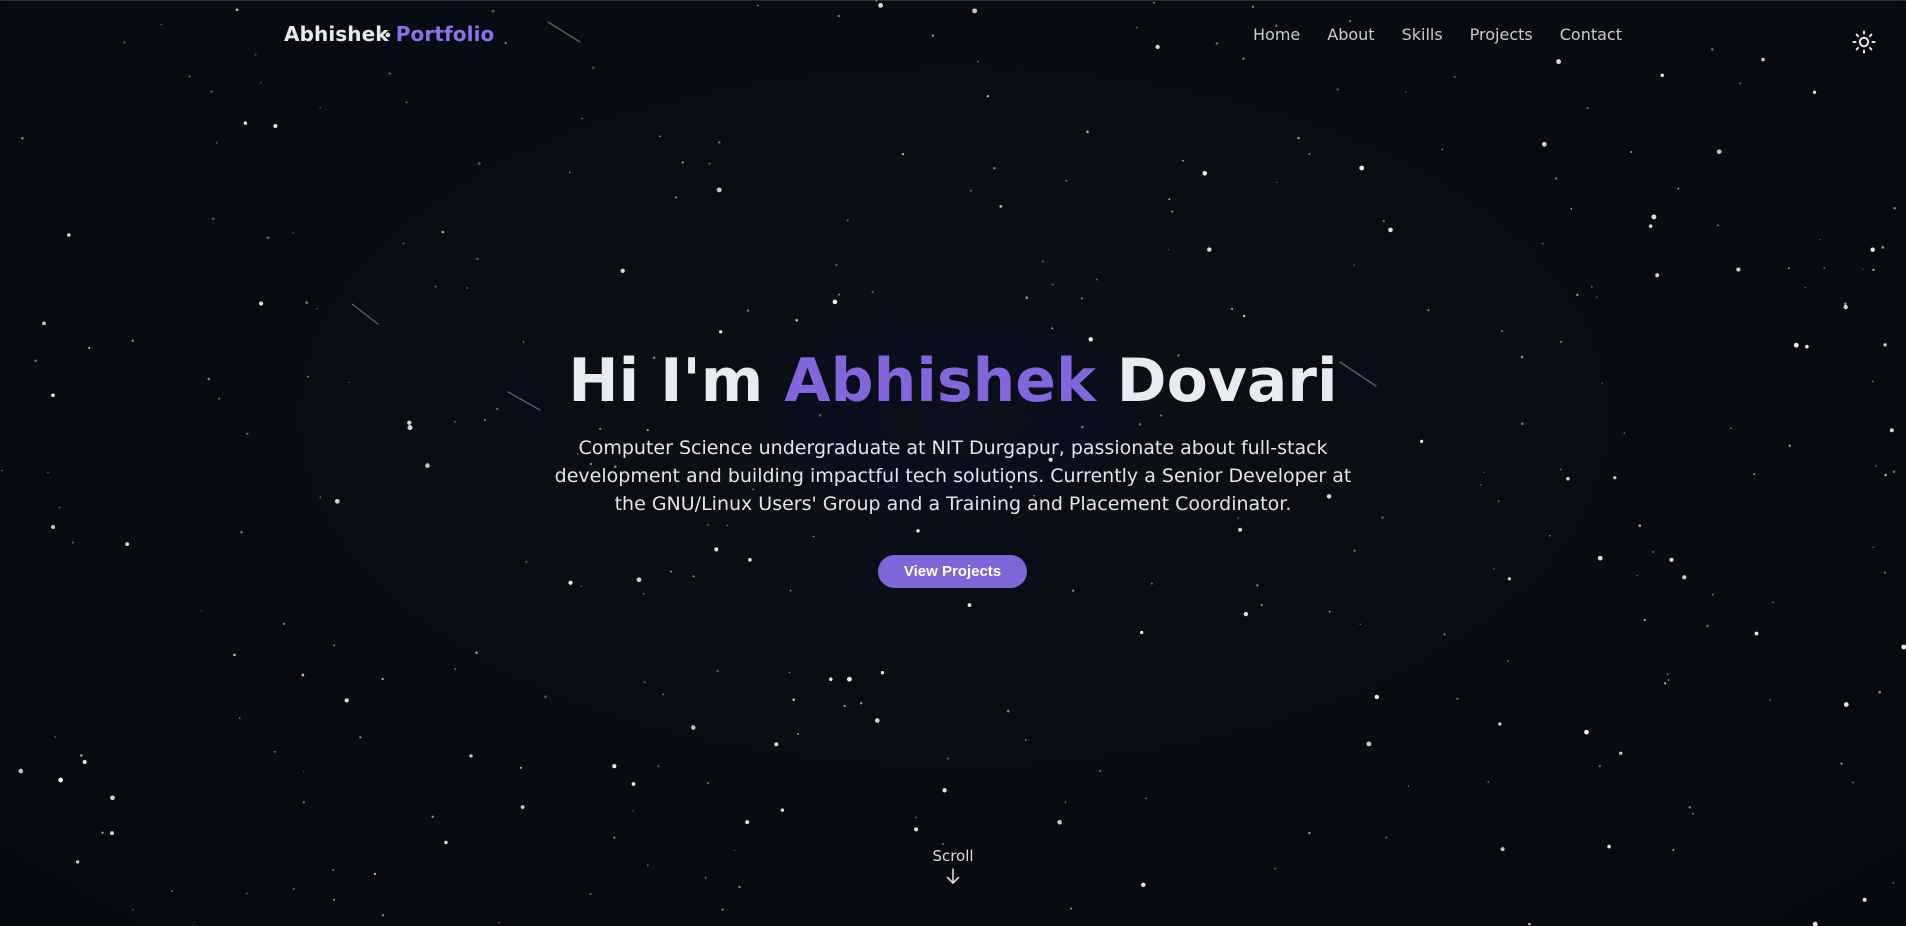  Describe the element at coordinates (953, 876) in the screenshot. I see `arrow-down-icon` at that location.